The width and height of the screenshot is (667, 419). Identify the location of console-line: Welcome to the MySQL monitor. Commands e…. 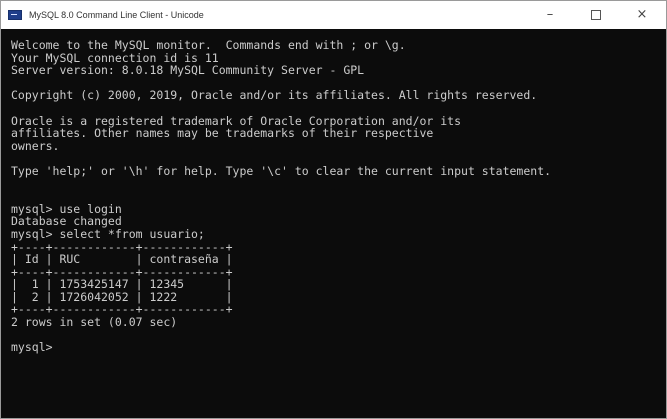
(208, 45).